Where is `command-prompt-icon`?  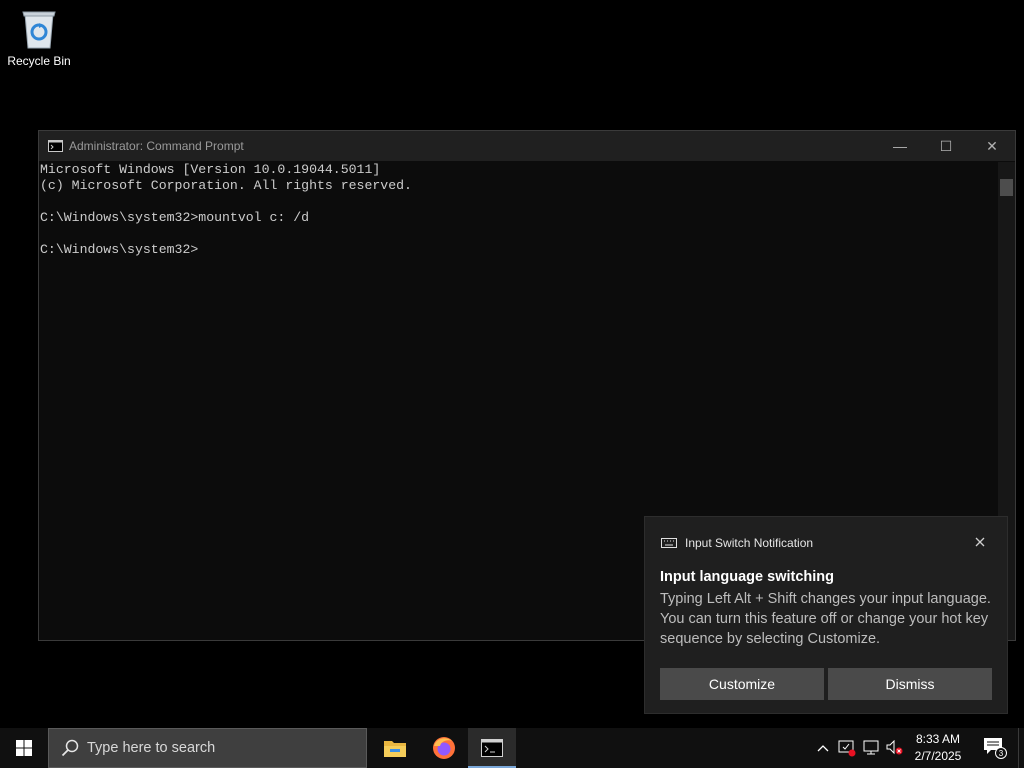
command-prompt-icon is located at coordinates (492, 748).